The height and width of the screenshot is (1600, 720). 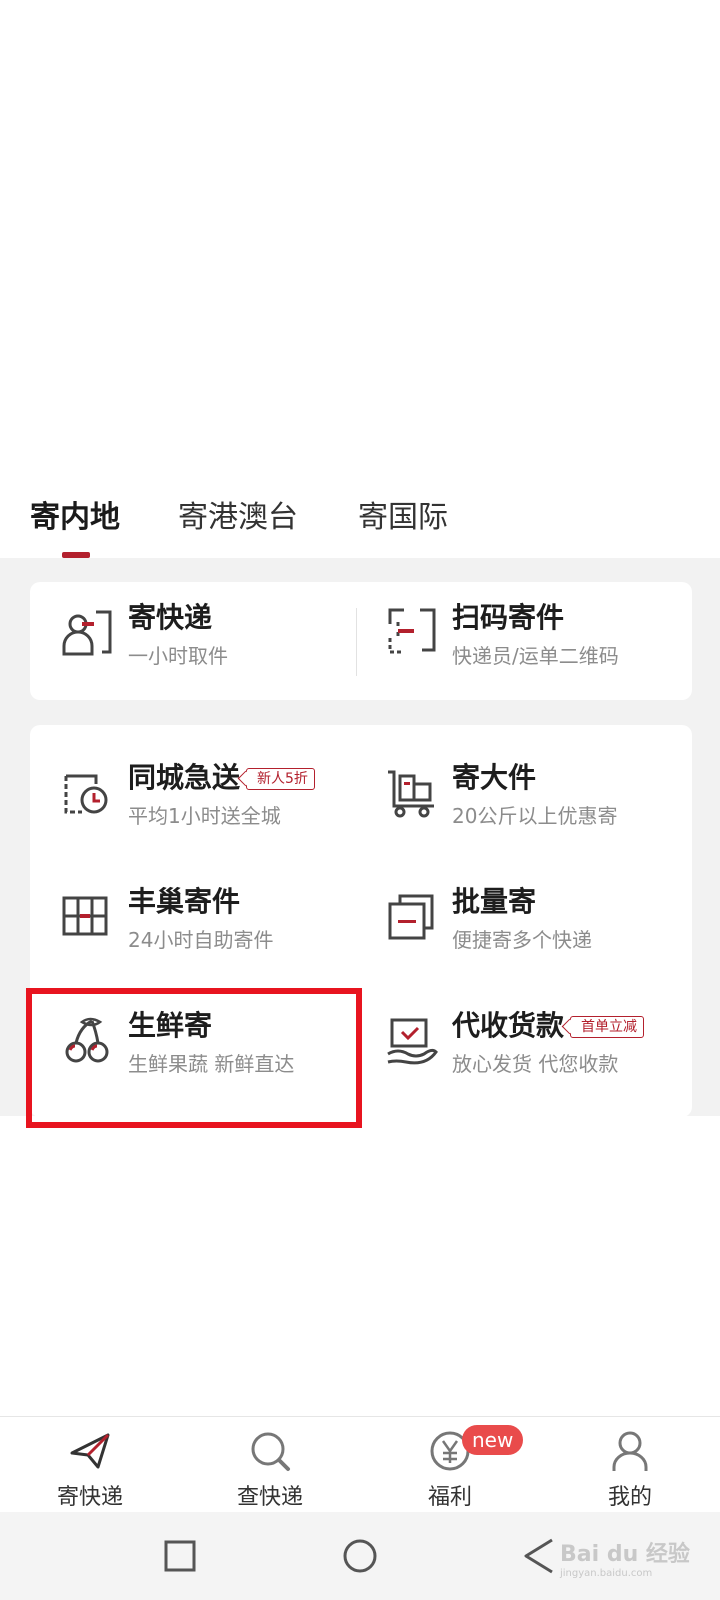 I want to click on nav-label: 查快递, so click(x=269, y=1497).